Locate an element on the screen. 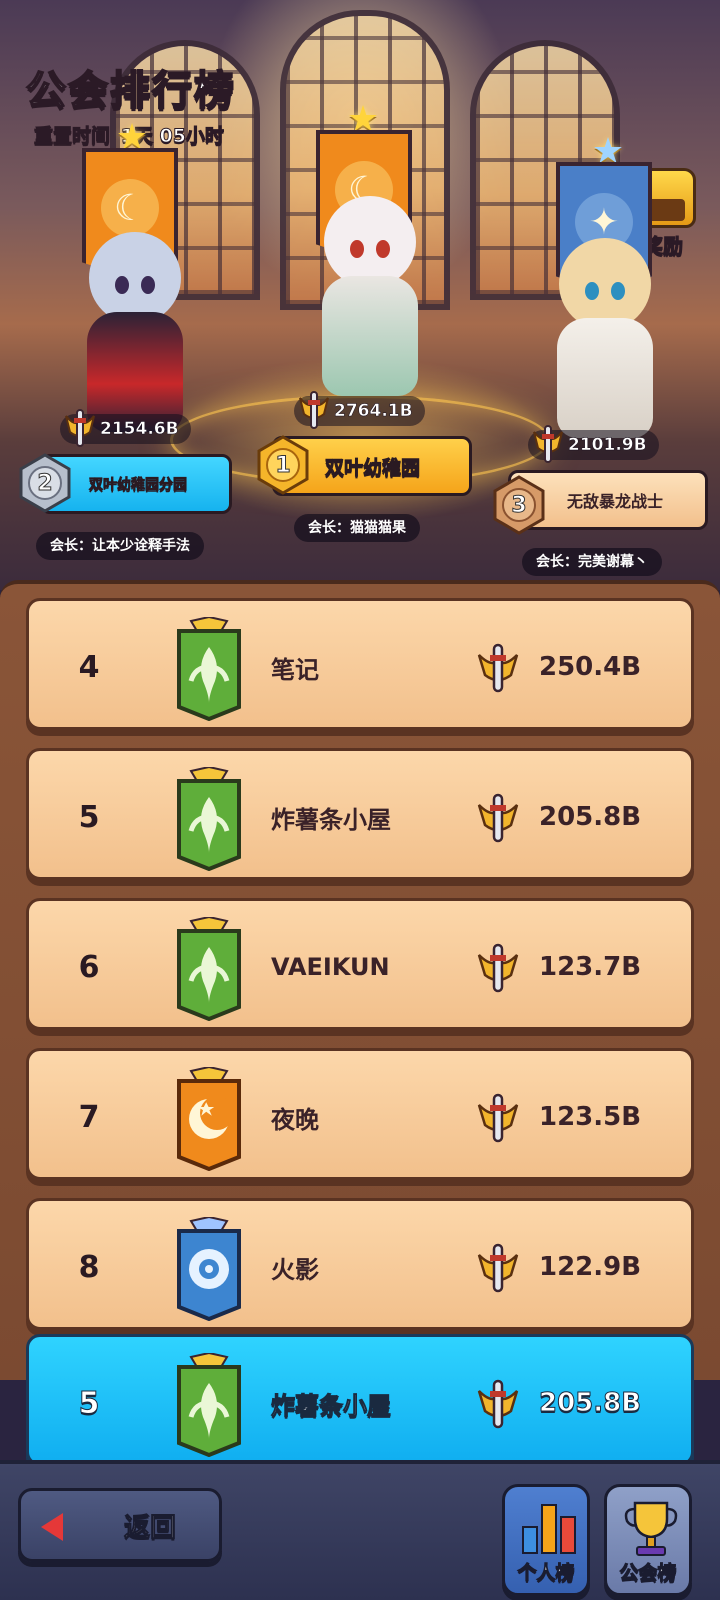  reset-label: 重置时间 is located at coordinates (72, 136).